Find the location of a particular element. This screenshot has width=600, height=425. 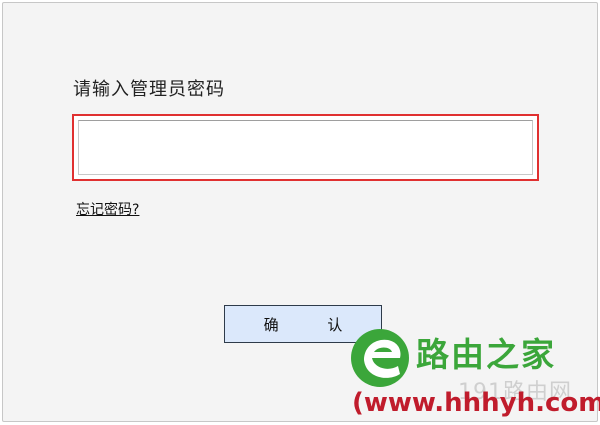

leaf-e-logo-icon is located at coordinates (380, 358).